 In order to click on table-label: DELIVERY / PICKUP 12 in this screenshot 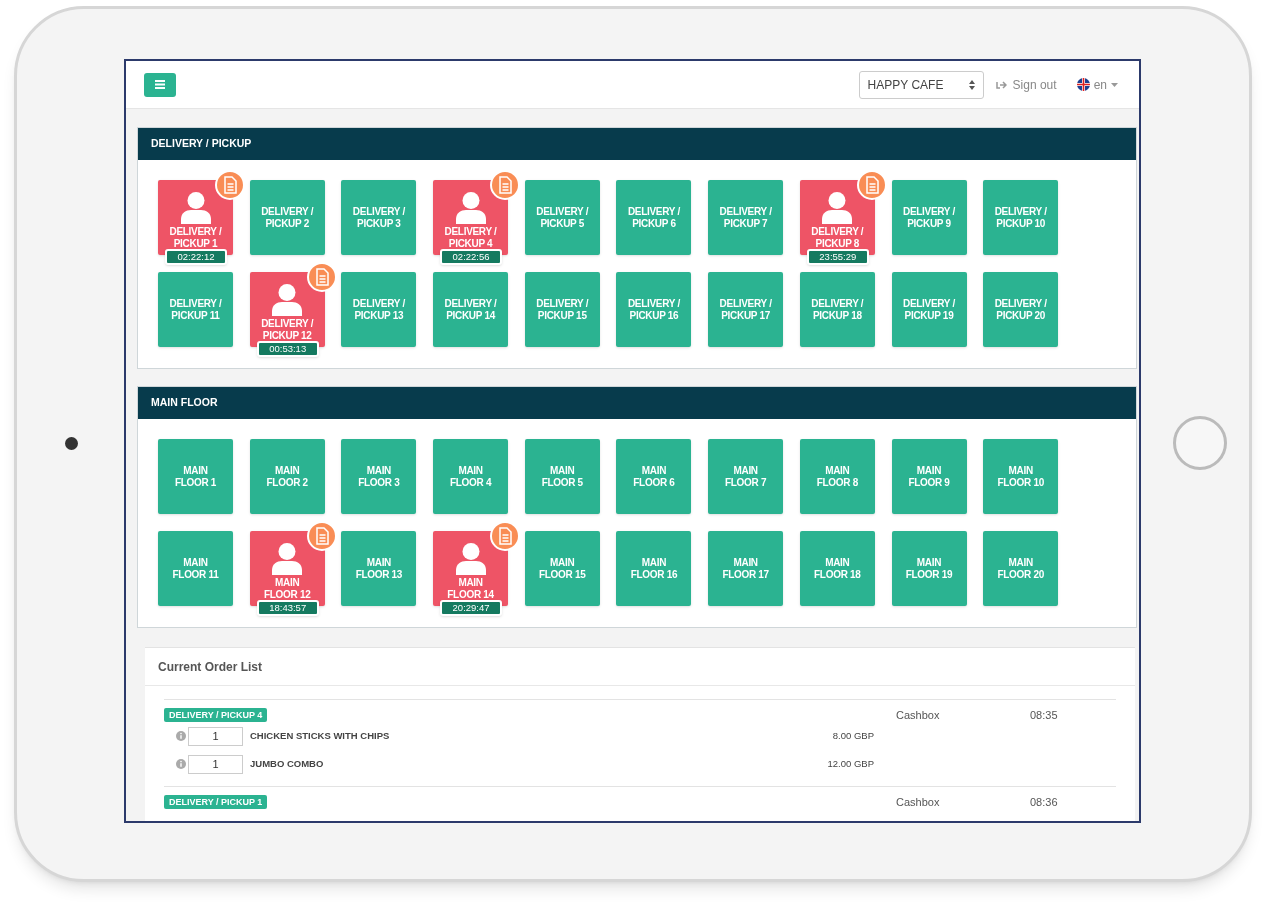, I will do `click(287, 330)`.